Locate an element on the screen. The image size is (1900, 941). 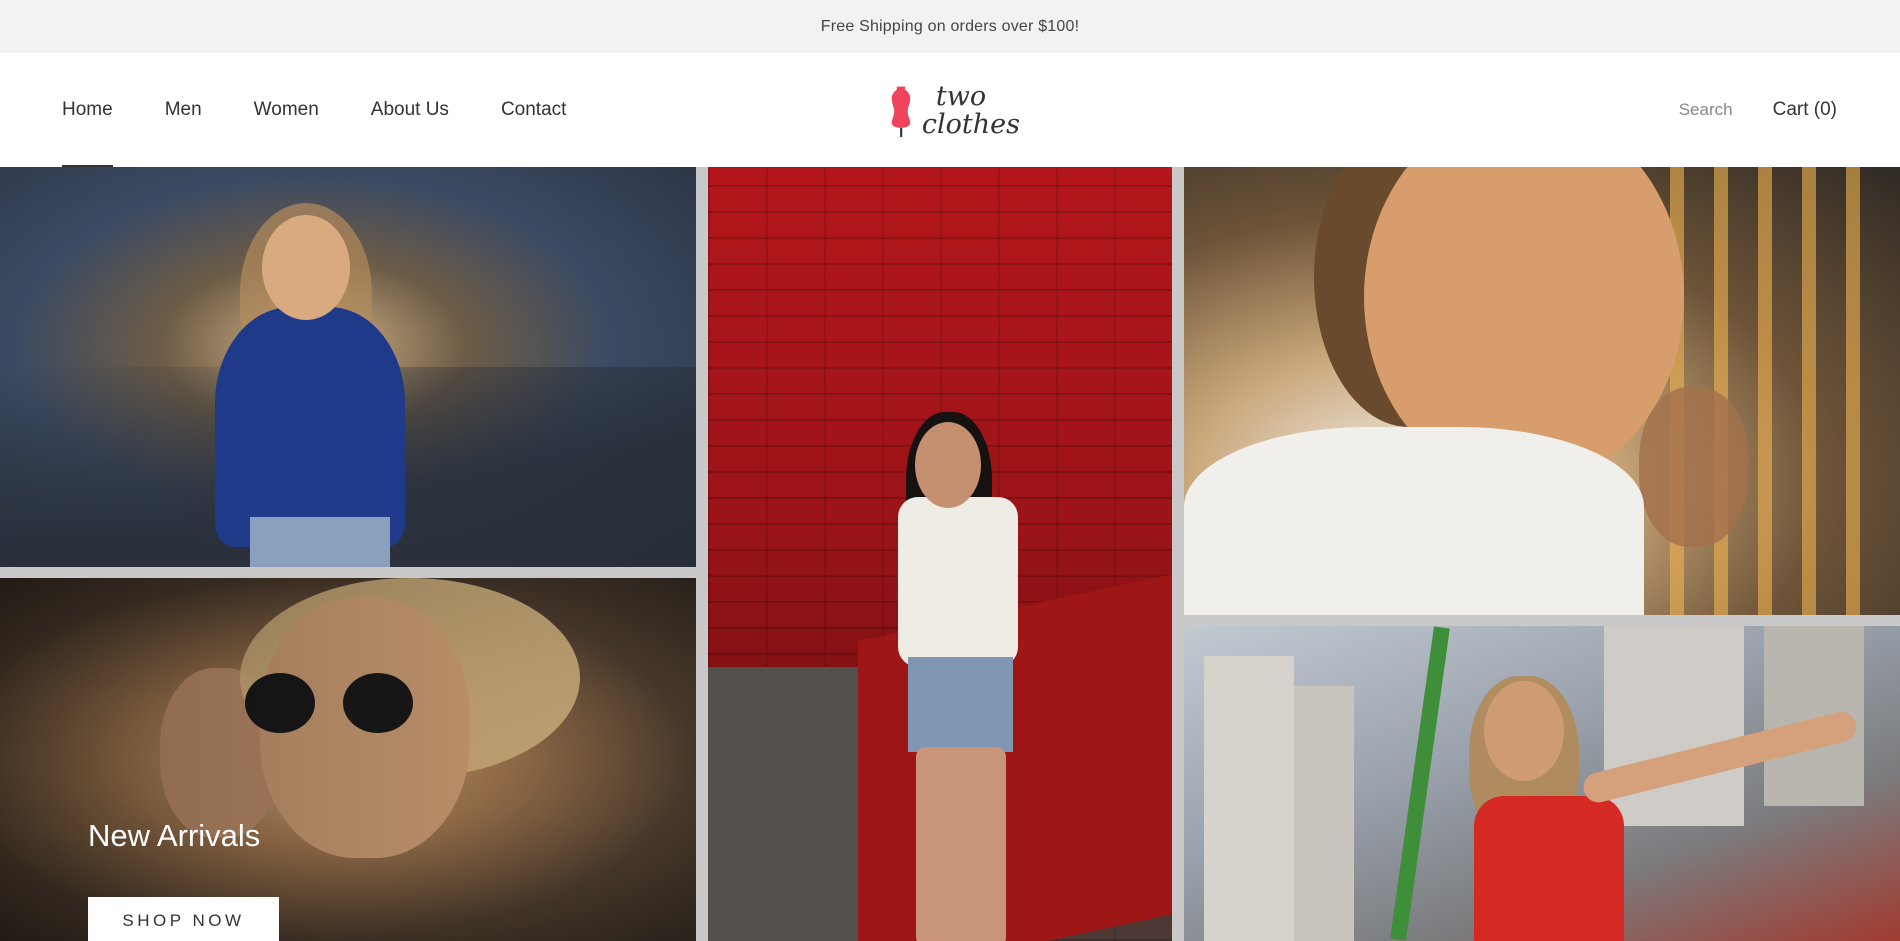
hero-image-woman-pointing is located at coordinates (1542, 783).